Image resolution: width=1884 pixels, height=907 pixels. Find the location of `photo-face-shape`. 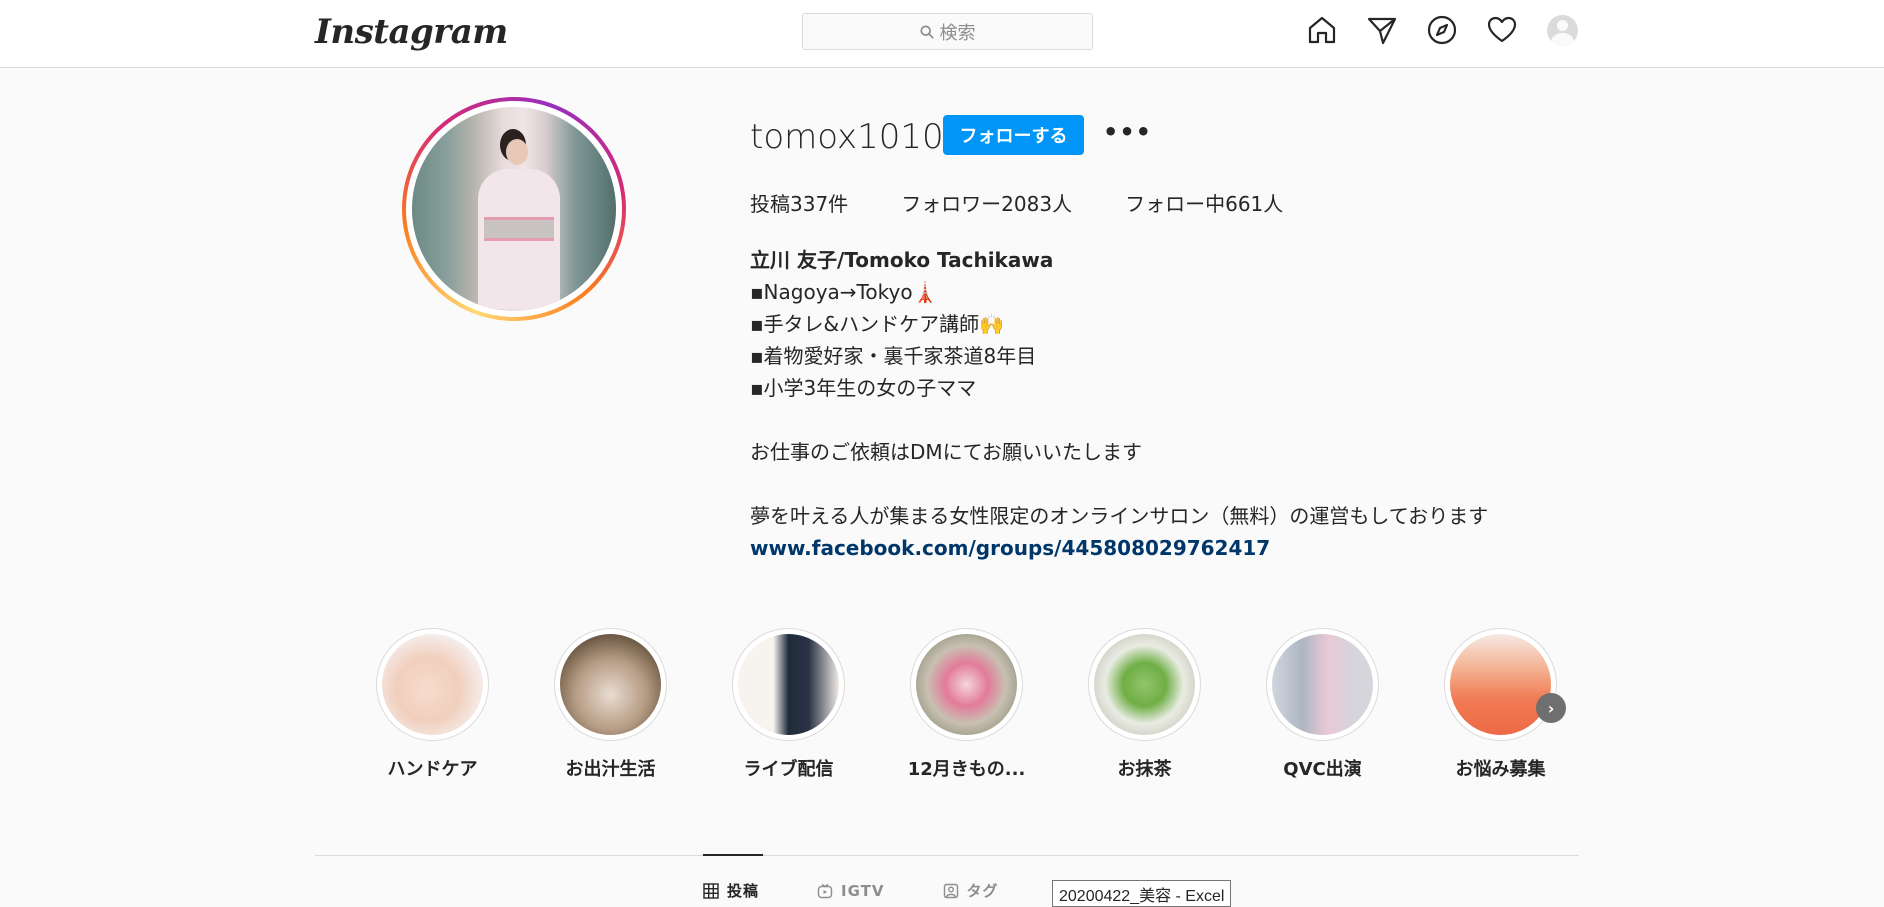

photo-face-shape is located at coordinates (517, 152).